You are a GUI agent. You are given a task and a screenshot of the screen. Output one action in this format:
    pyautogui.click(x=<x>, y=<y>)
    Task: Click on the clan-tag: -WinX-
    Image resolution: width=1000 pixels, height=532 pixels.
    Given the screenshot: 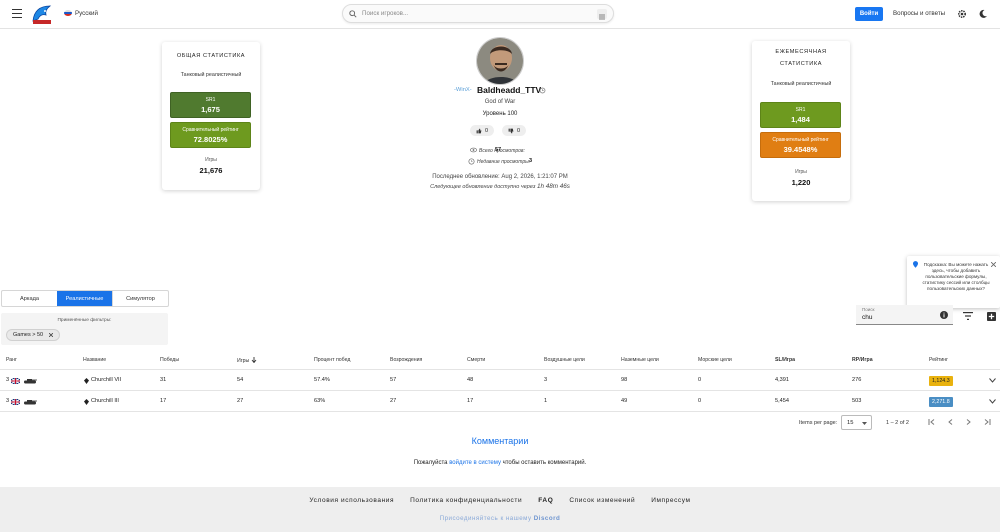 What is the action you would take?
    pyautogui.click(x=463, y=90)
    